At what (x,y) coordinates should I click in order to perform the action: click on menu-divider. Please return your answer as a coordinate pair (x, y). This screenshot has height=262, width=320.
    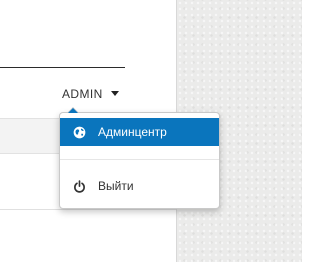
    Looking at the image, I should click on (139, 159).